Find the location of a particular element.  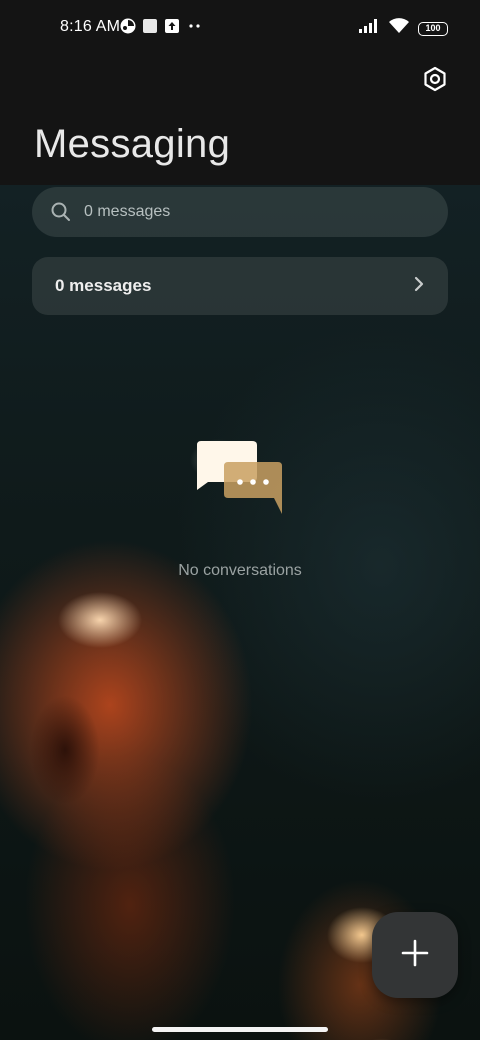

more-dots-icon is located at coordinates (195, 28).